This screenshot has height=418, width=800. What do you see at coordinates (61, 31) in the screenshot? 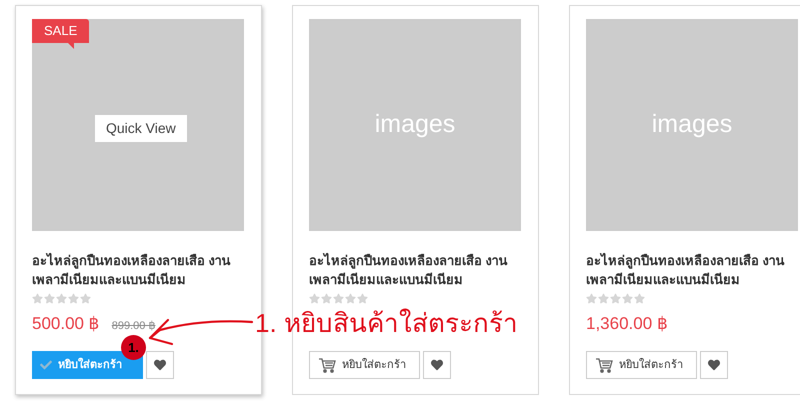
I see `sale-badge: SALE` at bounding box center [61, 31].